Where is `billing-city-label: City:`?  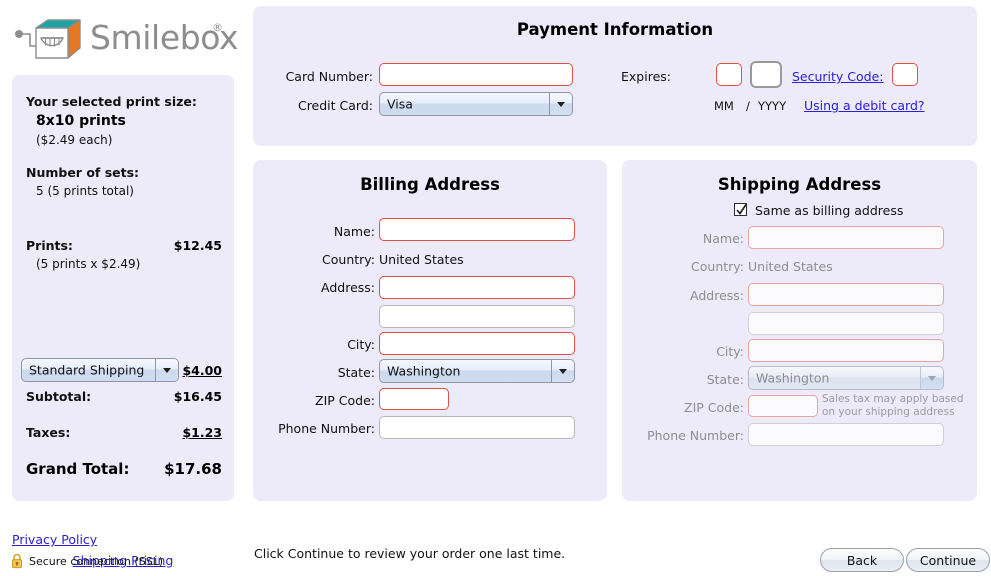
billing-city-label: City: is located at coordinates (361, 344).